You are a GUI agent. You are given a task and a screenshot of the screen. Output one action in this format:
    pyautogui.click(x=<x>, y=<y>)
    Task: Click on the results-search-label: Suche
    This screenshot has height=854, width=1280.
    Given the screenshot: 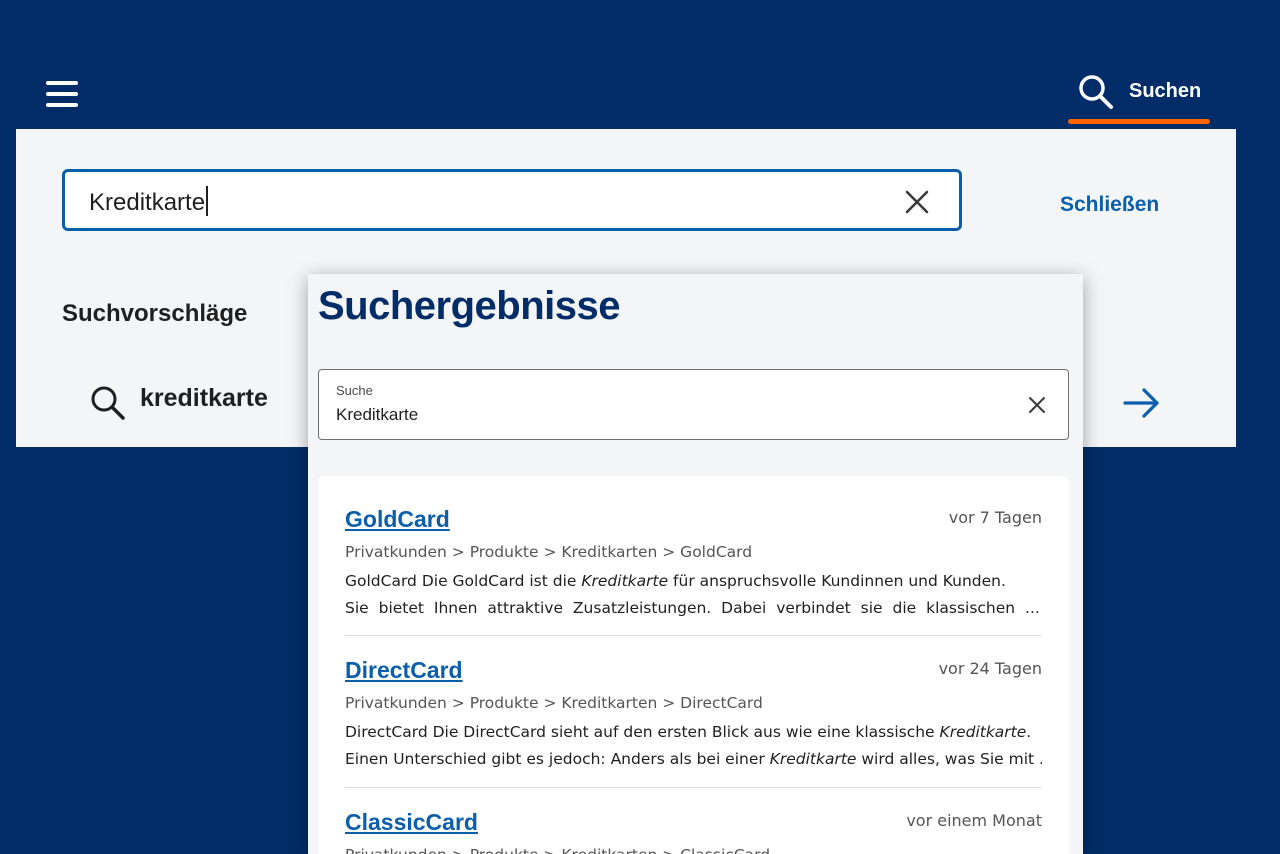 What is the action you would take?
    pyautogui.click(x=354, y=390)
    